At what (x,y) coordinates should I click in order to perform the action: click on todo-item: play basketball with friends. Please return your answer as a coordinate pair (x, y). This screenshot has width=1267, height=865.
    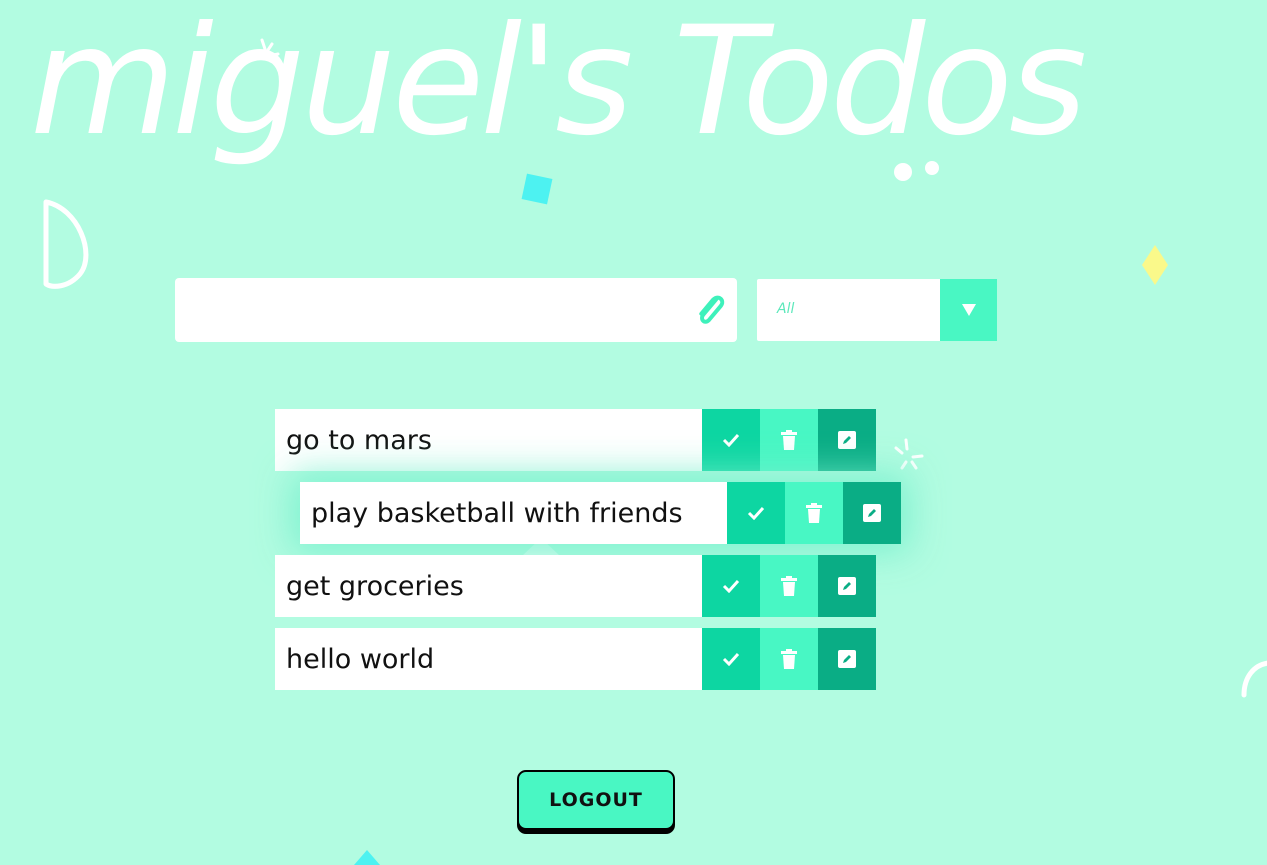
    Looking at the image, I should click on (600, 513).